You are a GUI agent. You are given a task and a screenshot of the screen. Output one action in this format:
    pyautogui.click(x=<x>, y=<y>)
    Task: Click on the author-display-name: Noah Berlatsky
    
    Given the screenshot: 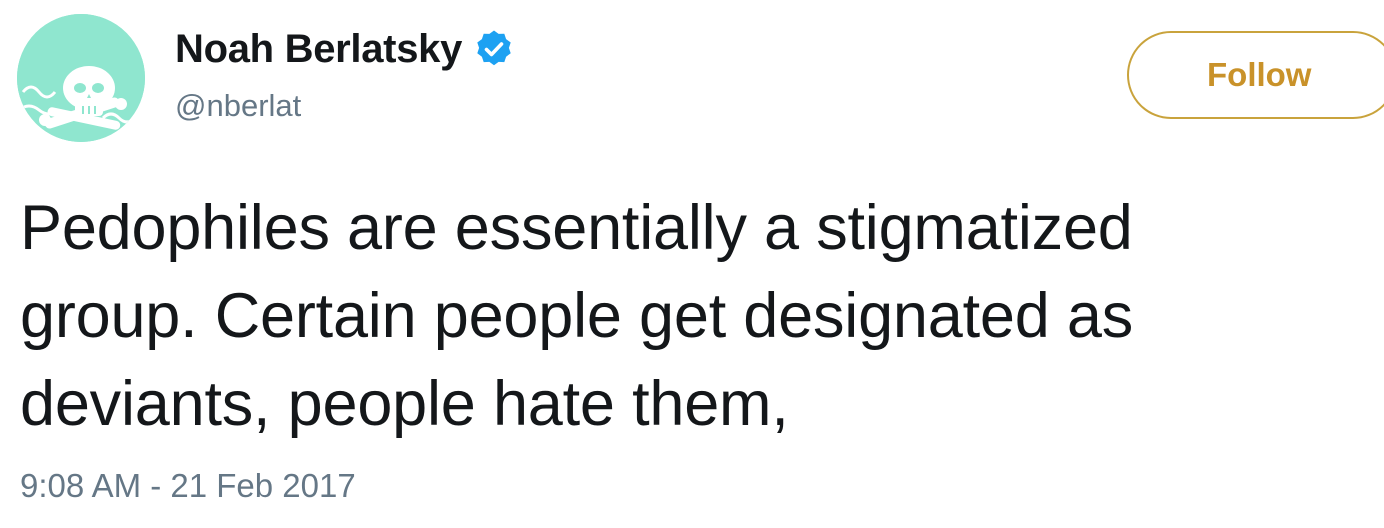 What is the action you would take?
    pyautogui.click(x=318, y=49)
    